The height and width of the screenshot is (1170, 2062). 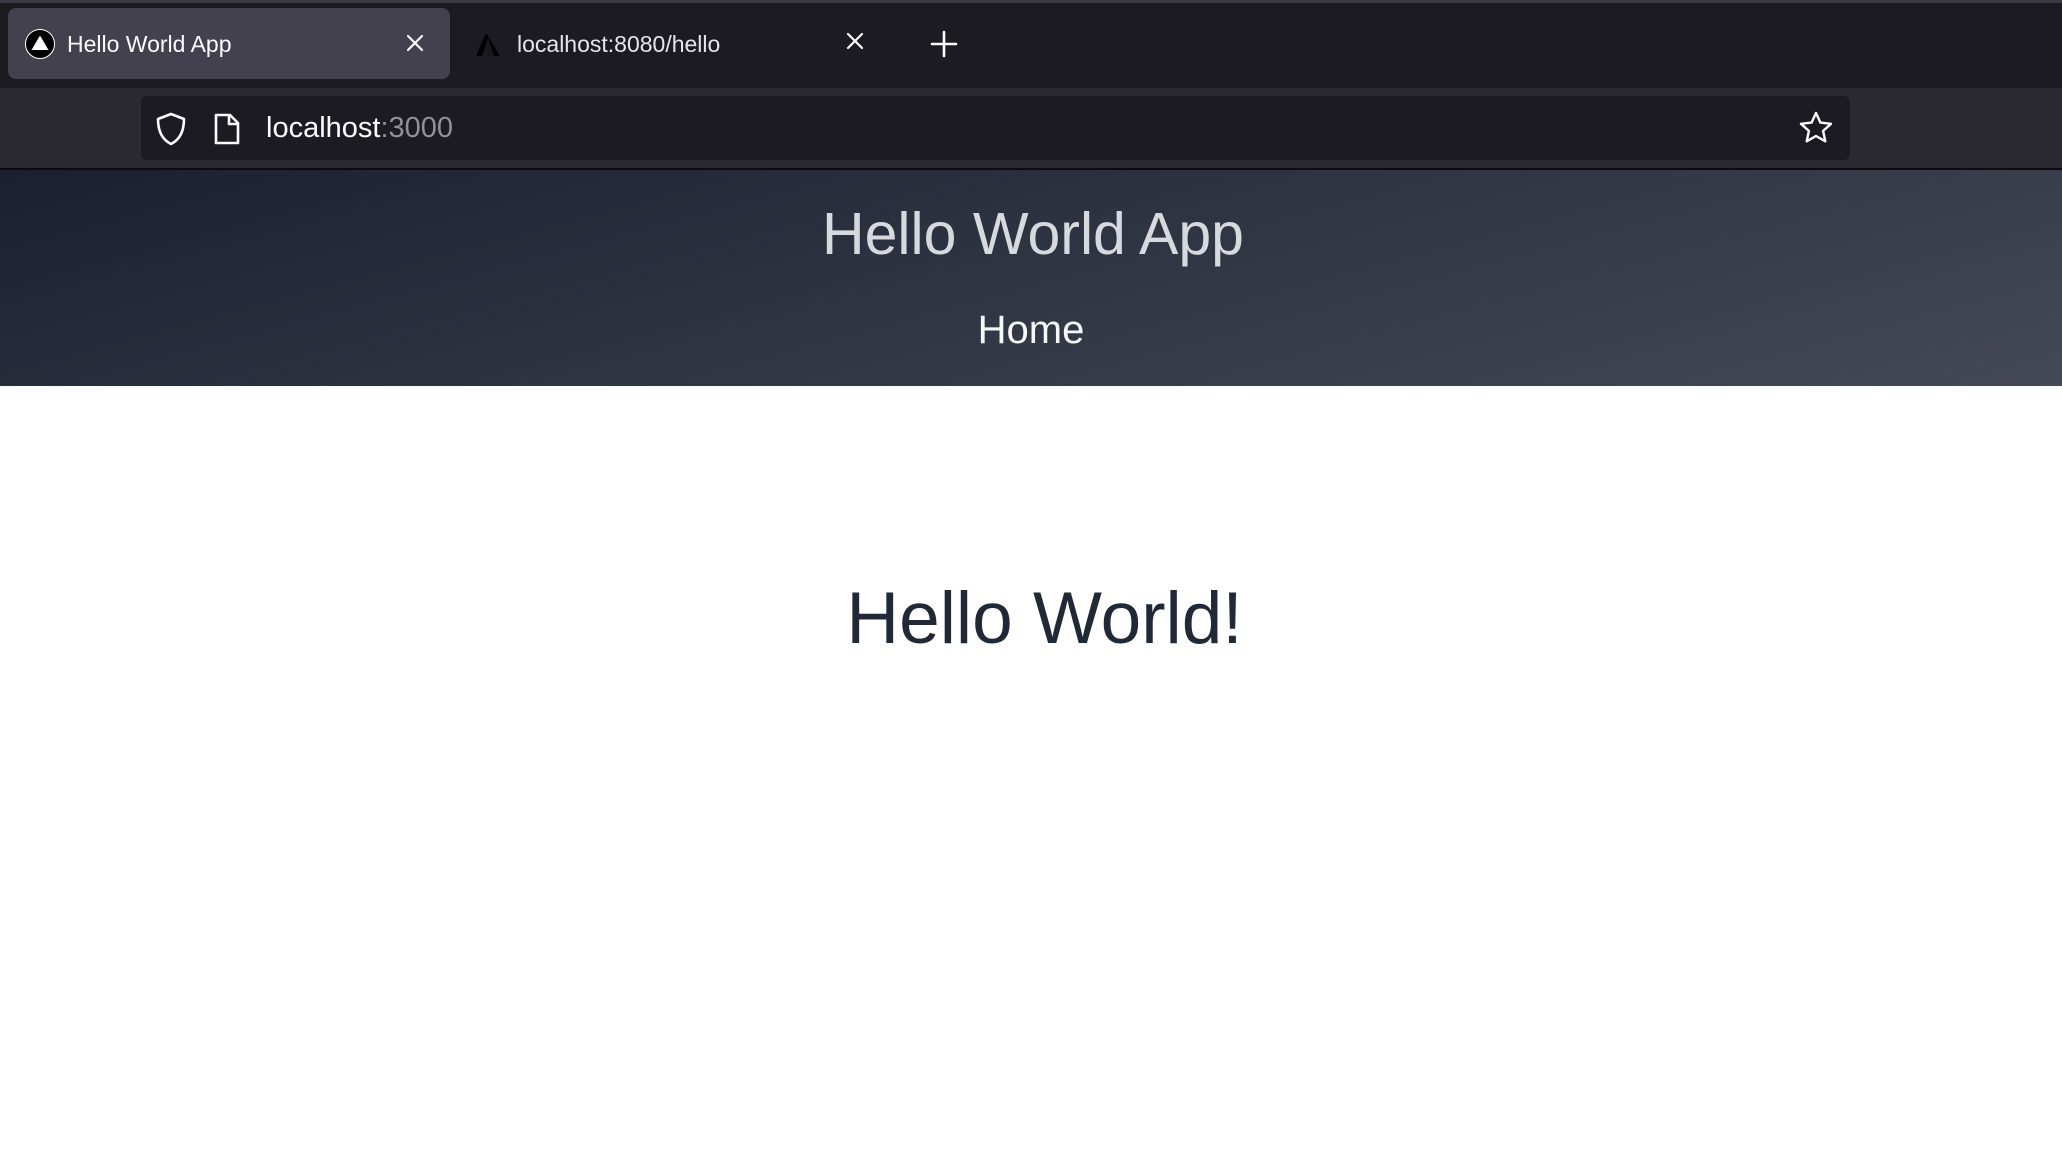 I want to click on url-port: :3000, so click(x=417, y=128).